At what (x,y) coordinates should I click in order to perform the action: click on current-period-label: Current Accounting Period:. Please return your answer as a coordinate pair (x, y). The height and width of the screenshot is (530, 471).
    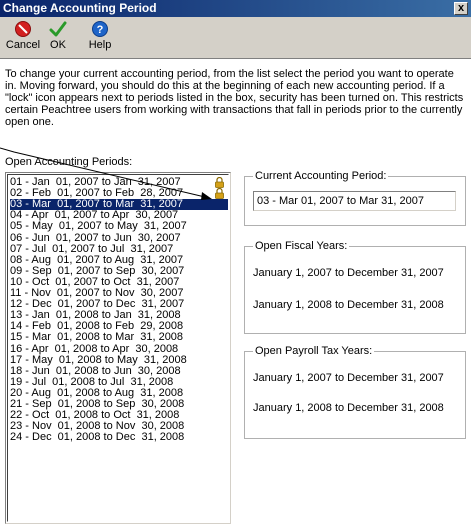
    Looking at the image, I should click on (321, 176).